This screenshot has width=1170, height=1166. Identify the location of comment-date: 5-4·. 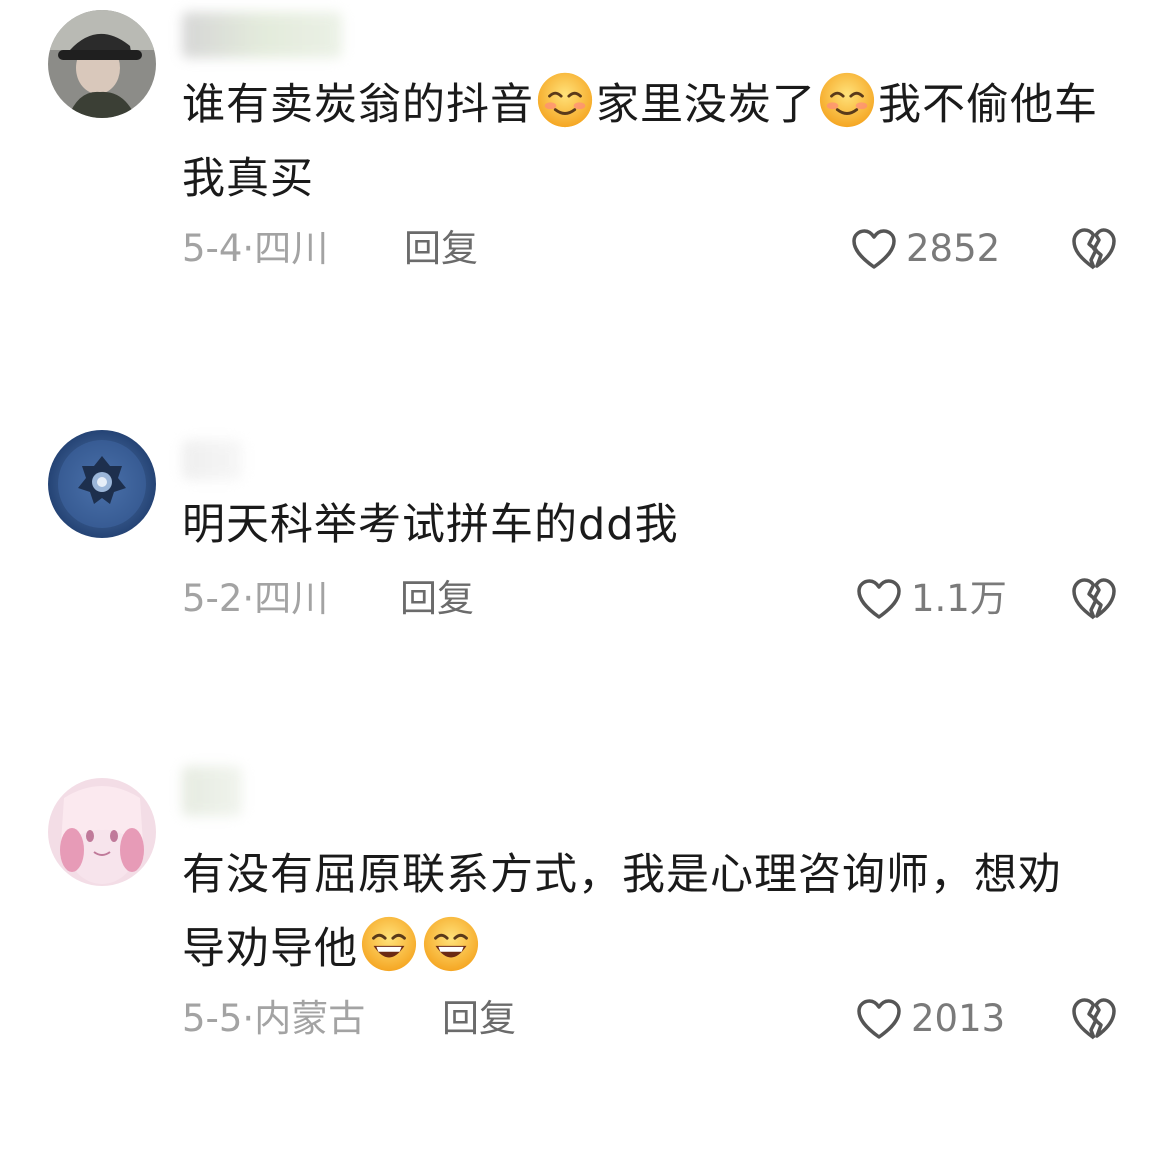
(218, 248).